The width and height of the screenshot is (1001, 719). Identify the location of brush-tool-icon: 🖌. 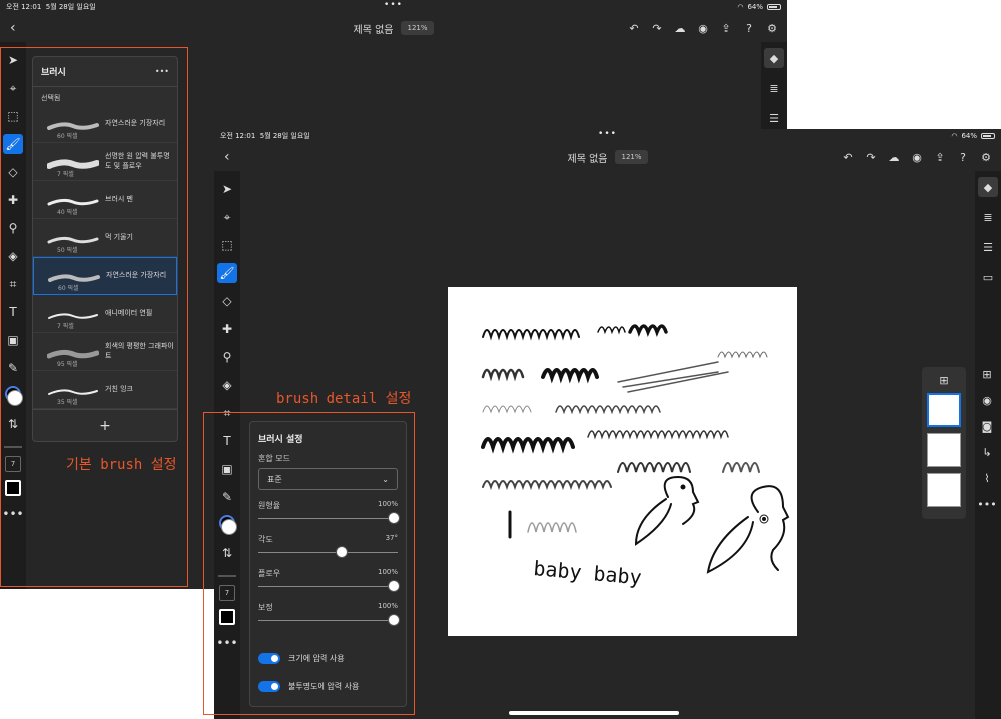
(227, 273).